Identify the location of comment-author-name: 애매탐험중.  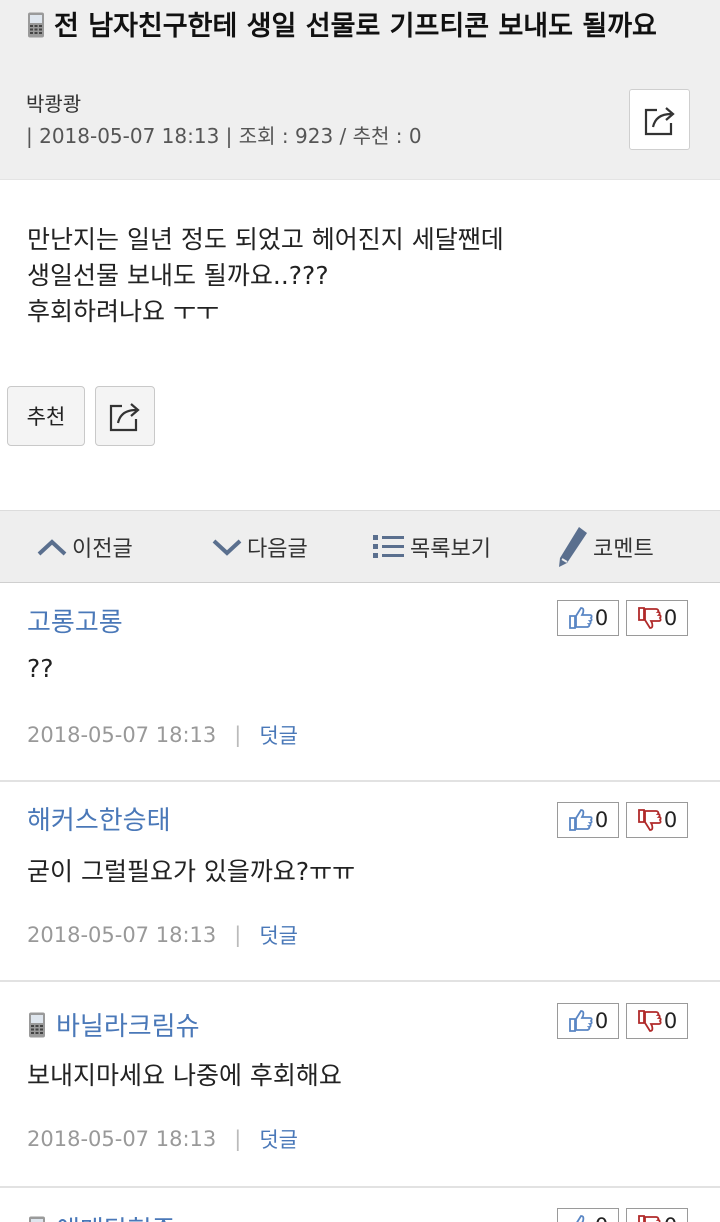
(116, 1216).